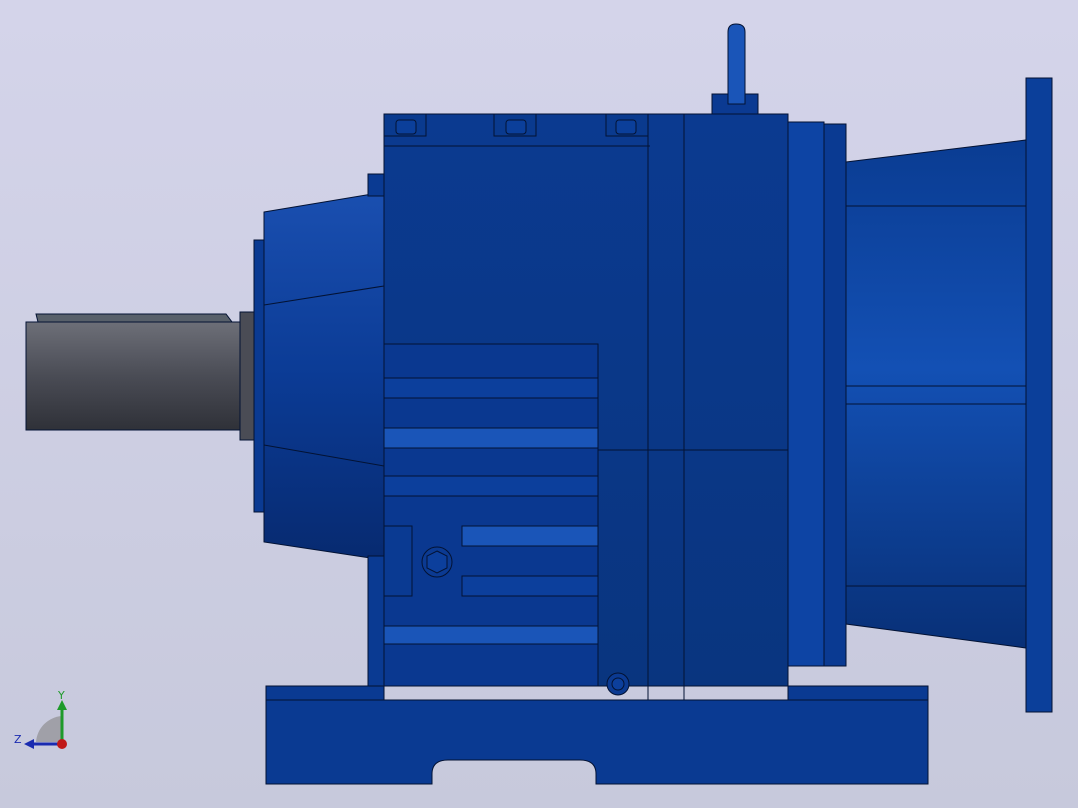 Image resolution: width=1078 pixels, height=808 pixels. Describe the element at coordinates (1039, 395) in the screenshot. I see `motor-end-flange` at that location.